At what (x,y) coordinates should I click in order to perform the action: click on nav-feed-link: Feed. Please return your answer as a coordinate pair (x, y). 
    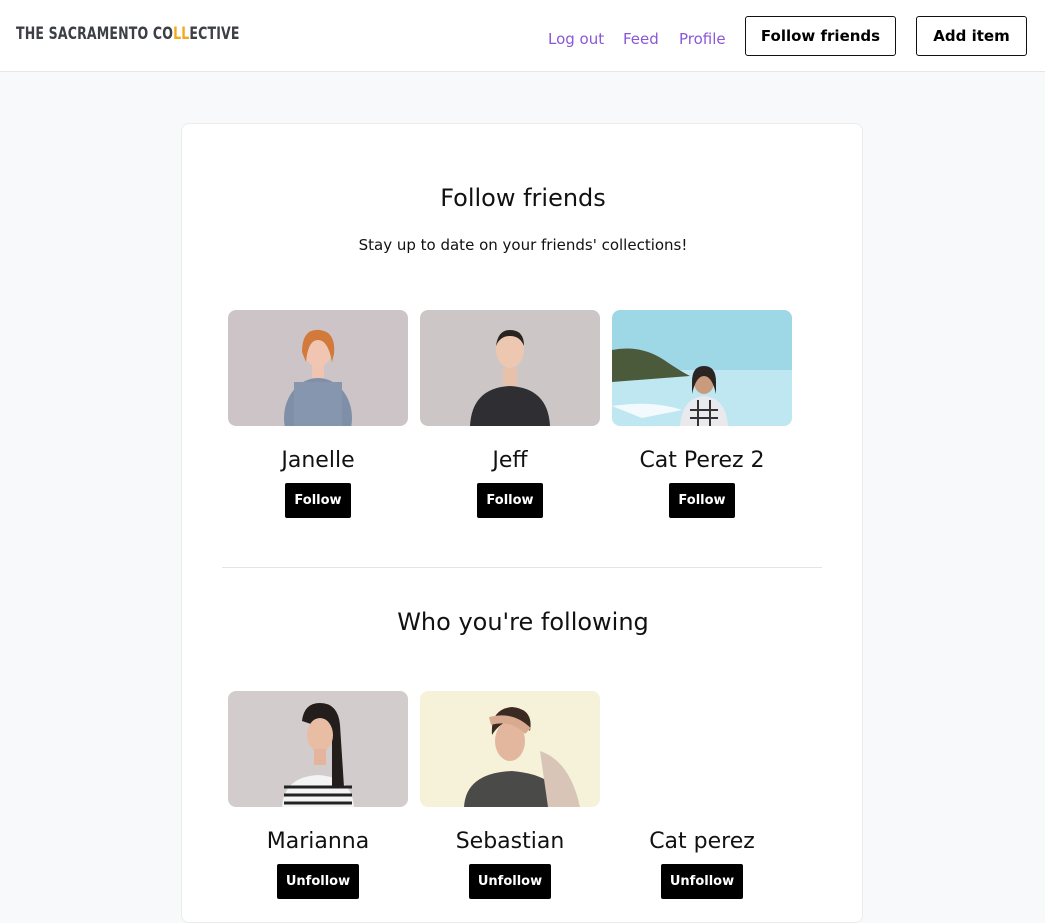
    Looking at the image, I should click on (641, 39).